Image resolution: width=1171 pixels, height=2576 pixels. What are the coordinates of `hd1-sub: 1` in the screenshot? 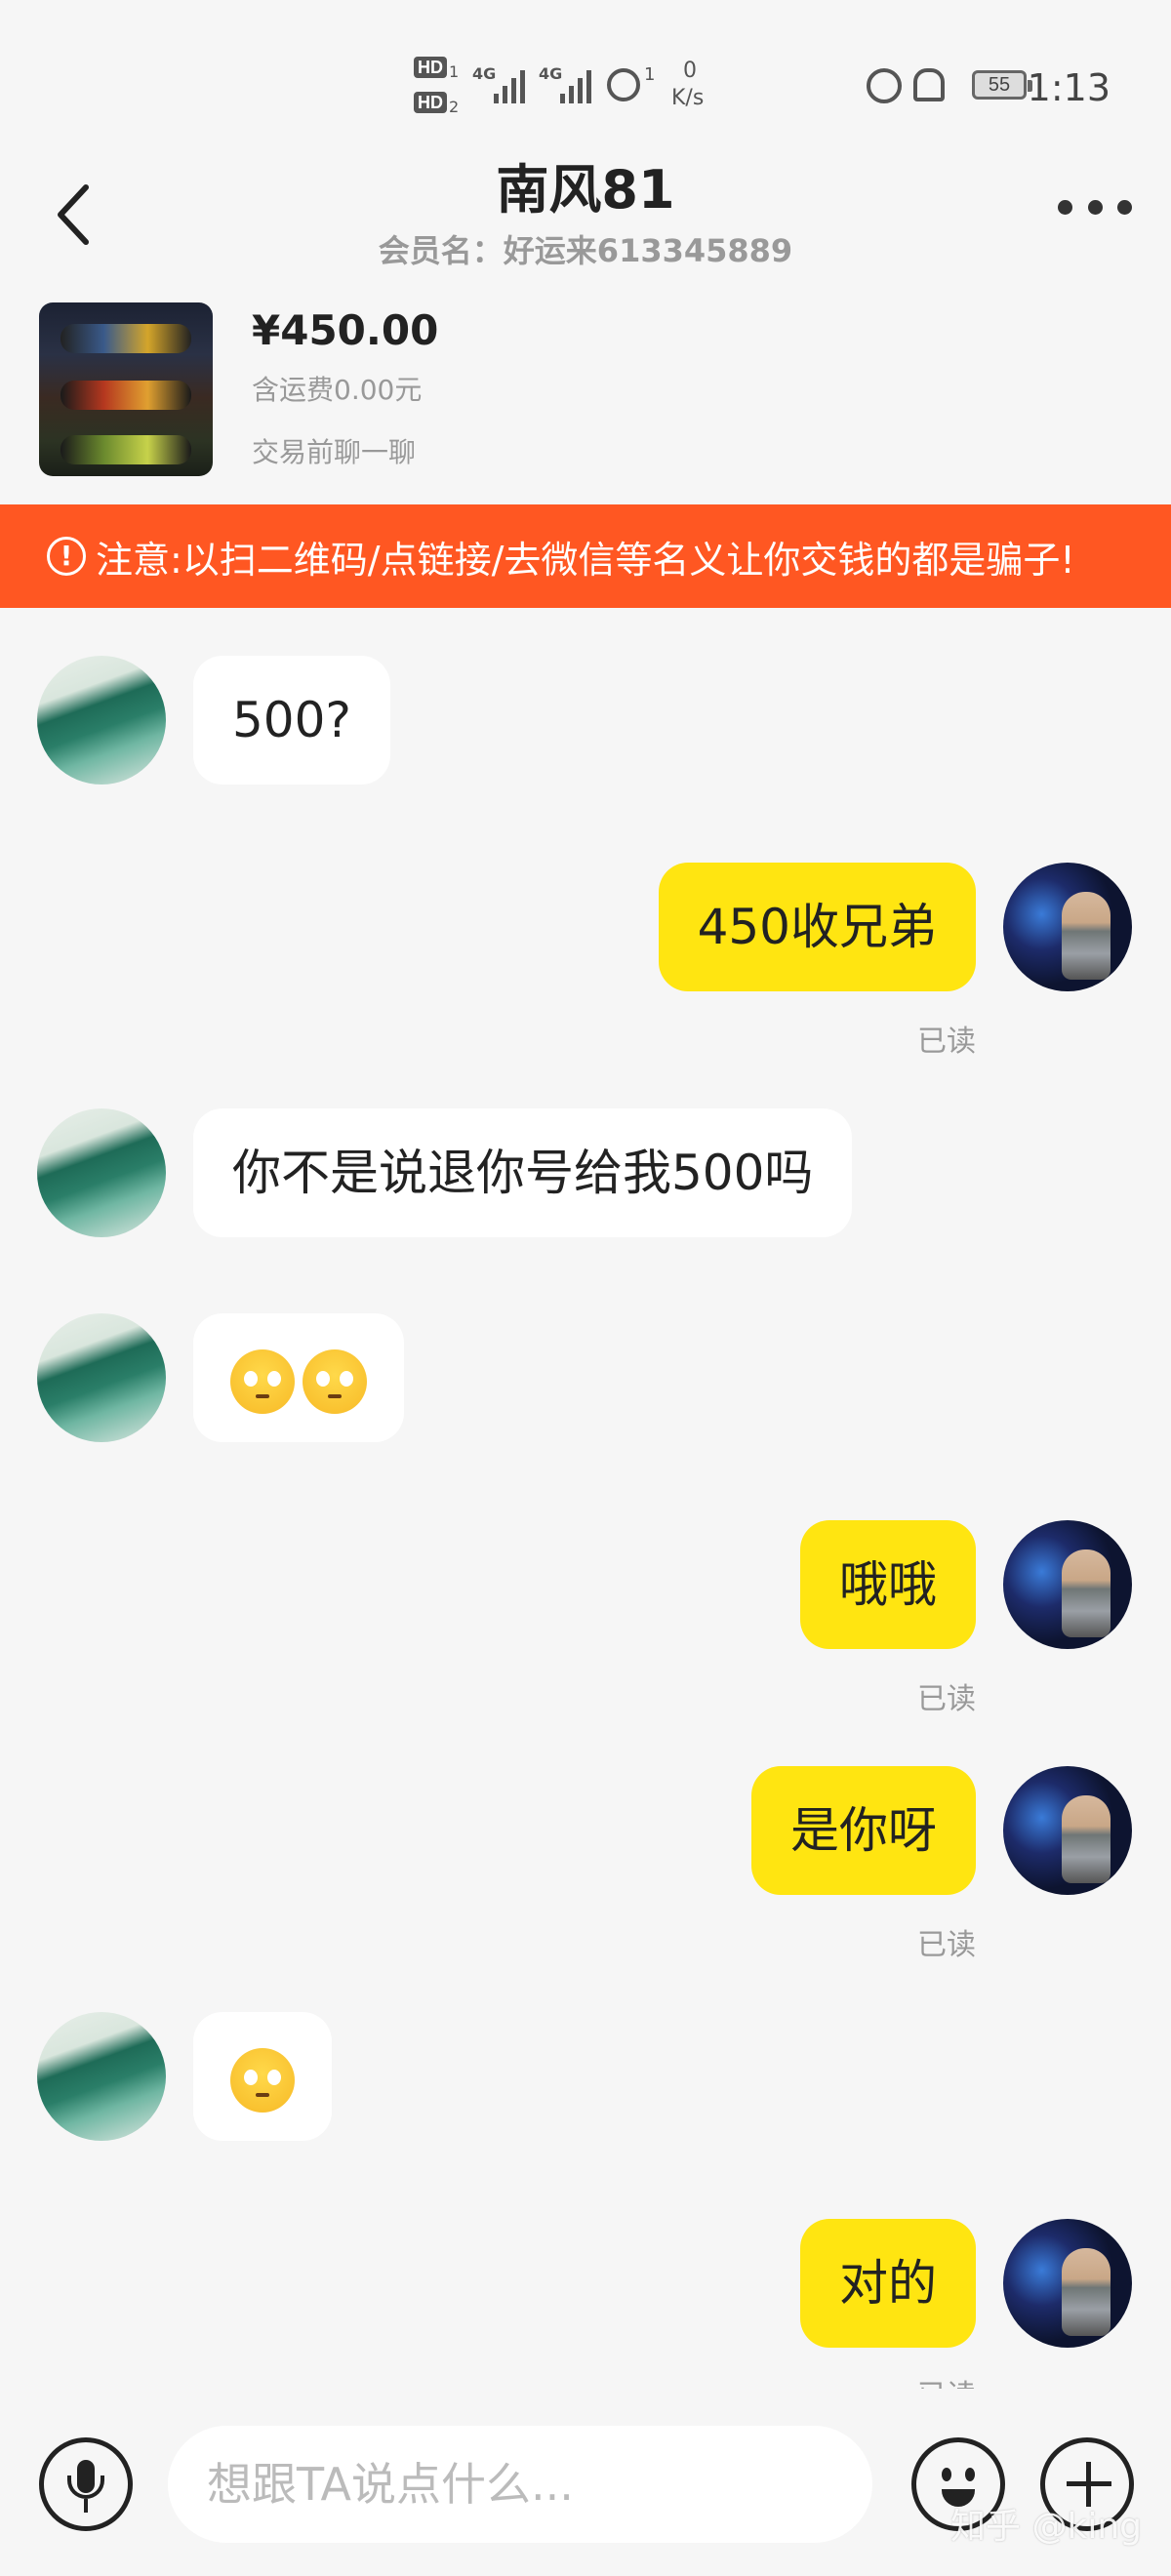 It's located at (454, 71).